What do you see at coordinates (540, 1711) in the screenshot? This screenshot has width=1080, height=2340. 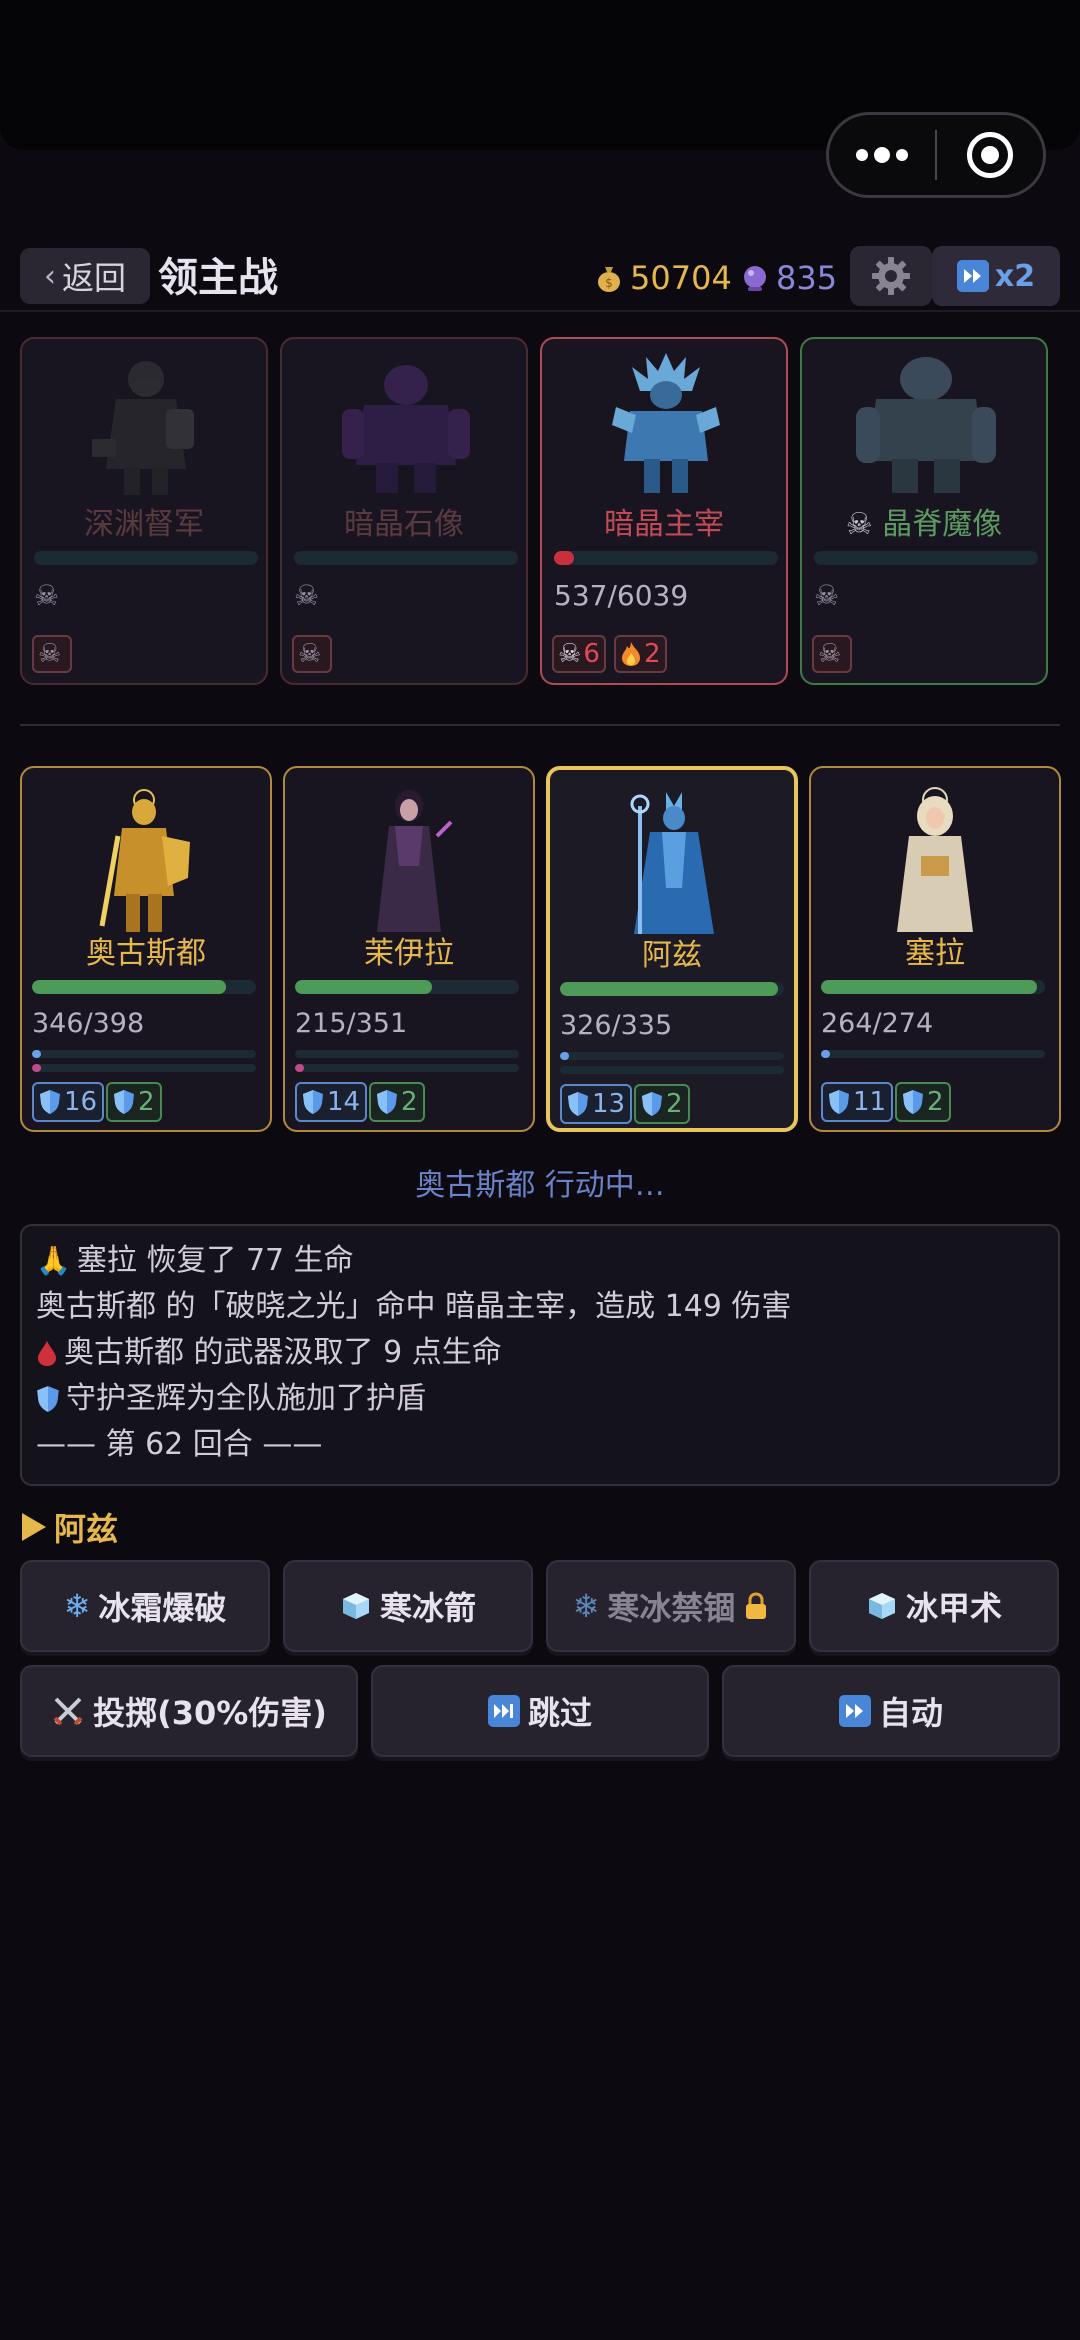 I see `skip-button: 跳过` at bounding box center [540, 1711].